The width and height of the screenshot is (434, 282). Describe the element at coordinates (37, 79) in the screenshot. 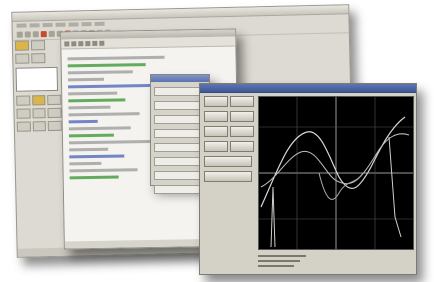

I see `palette-preview` at that location.